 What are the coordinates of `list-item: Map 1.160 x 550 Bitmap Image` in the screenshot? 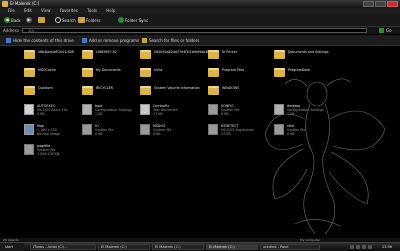 It's located at (42, 130).